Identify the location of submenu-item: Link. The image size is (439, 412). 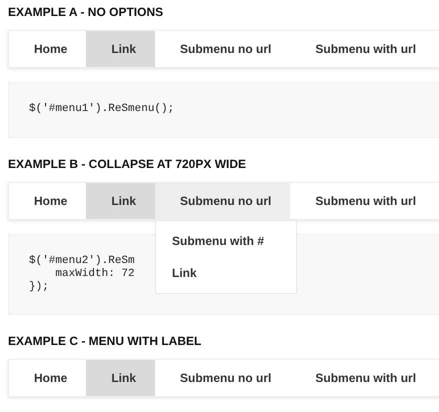
(226, 273).